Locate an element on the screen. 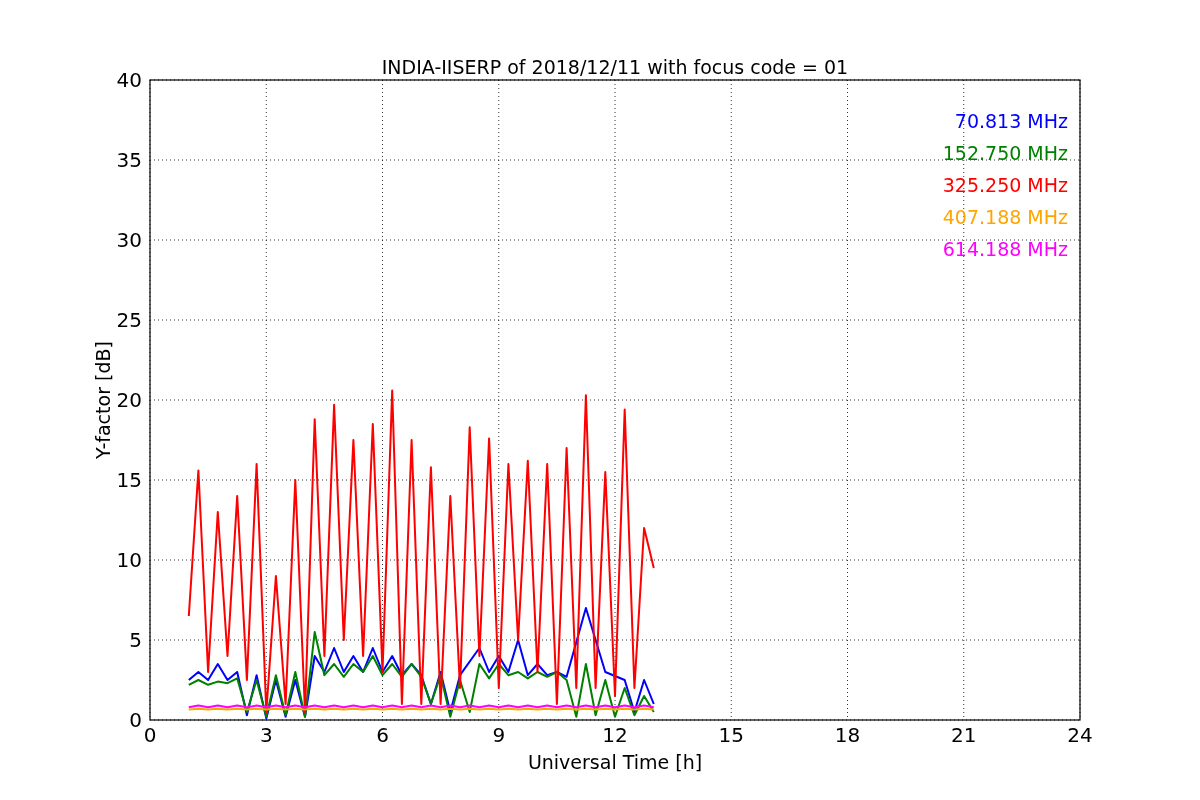  y-tick-label: 0 is located at coordinates (135, 720).